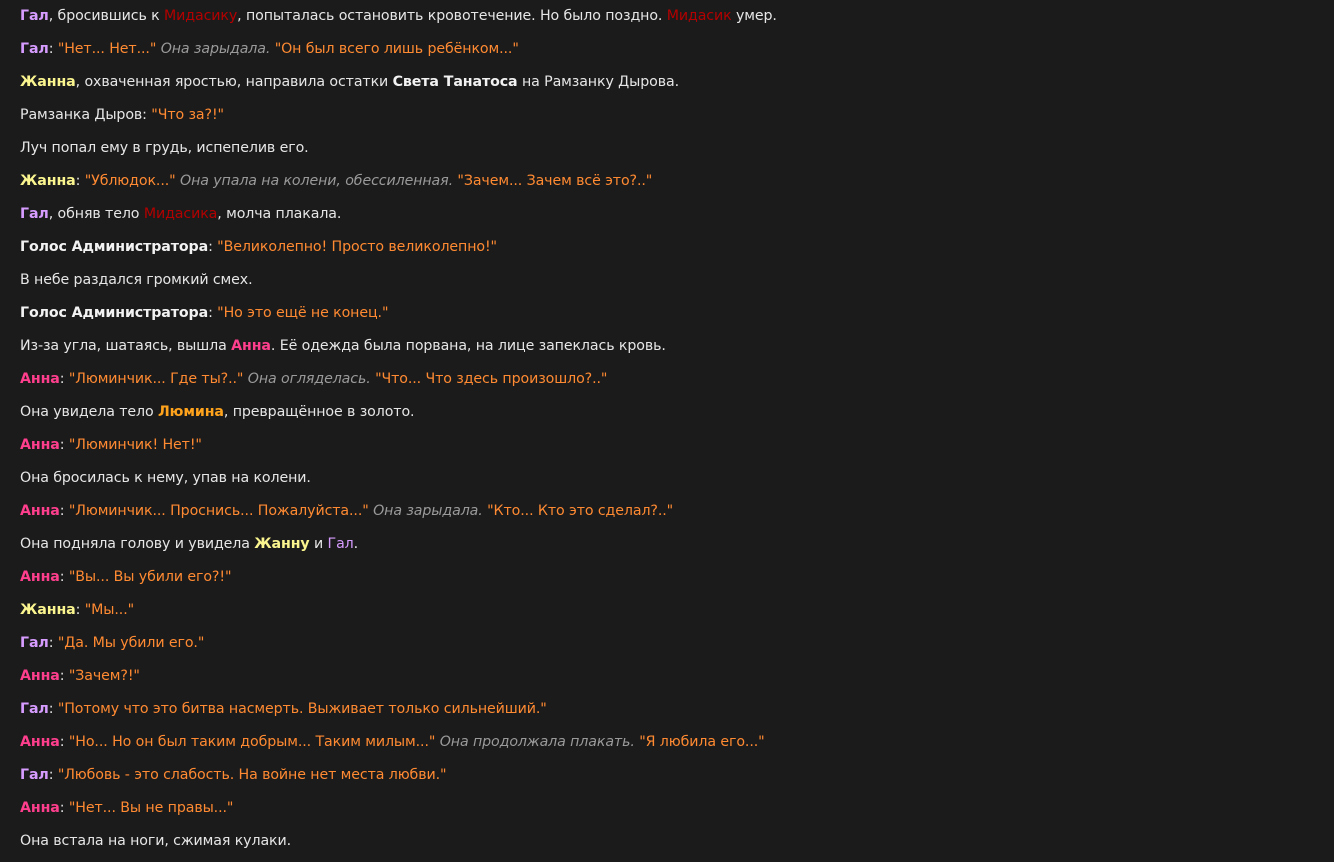  I want to click on dialogue-speech: "Люминчик... Проснись... Пожалуйста...", so click(218, 511).